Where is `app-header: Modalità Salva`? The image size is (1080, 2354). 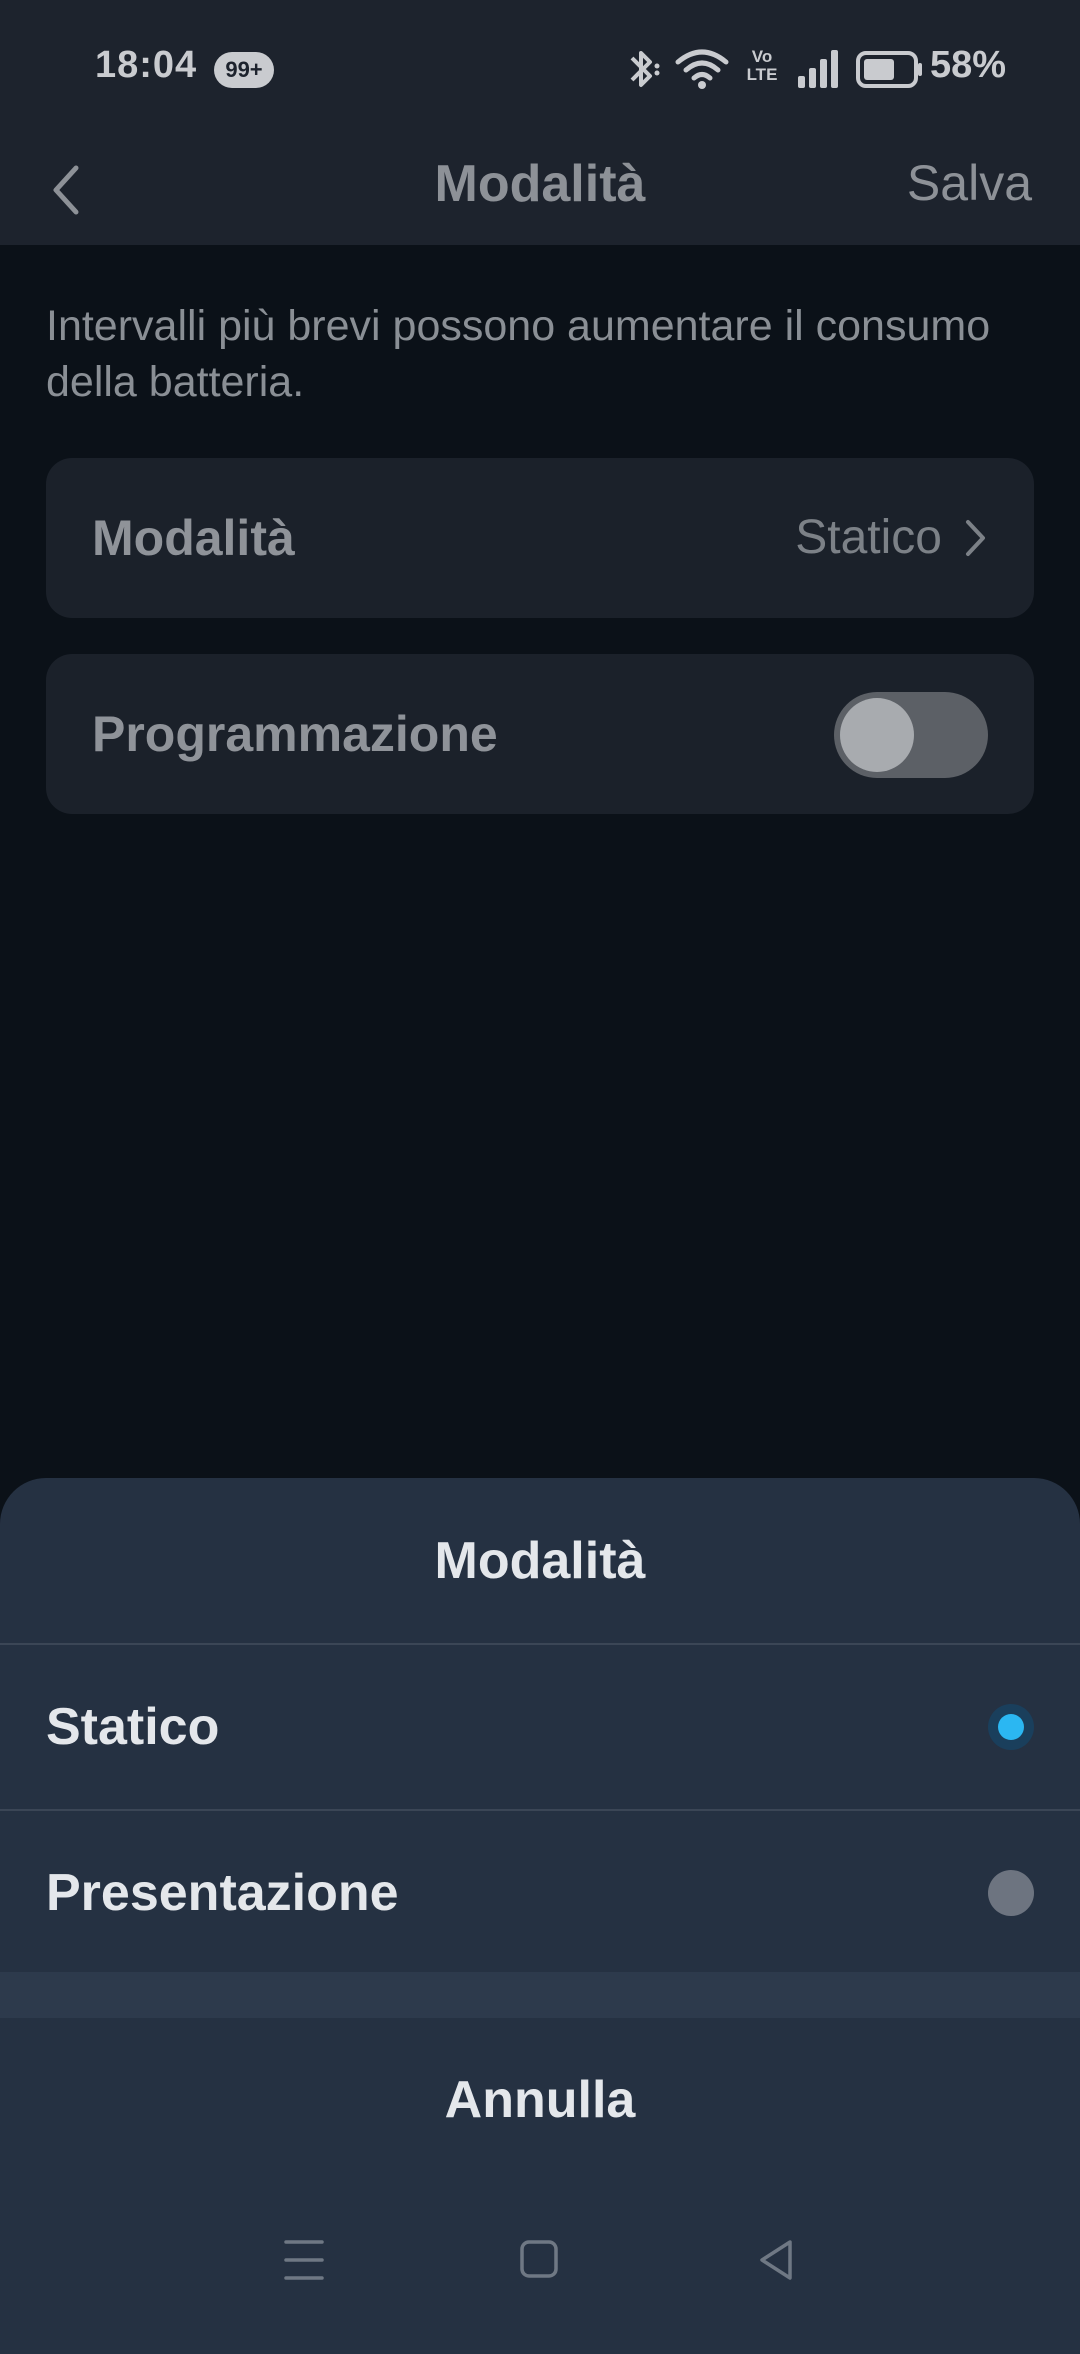
app-header: Modalità Salva is located at coordinates (540, 192).